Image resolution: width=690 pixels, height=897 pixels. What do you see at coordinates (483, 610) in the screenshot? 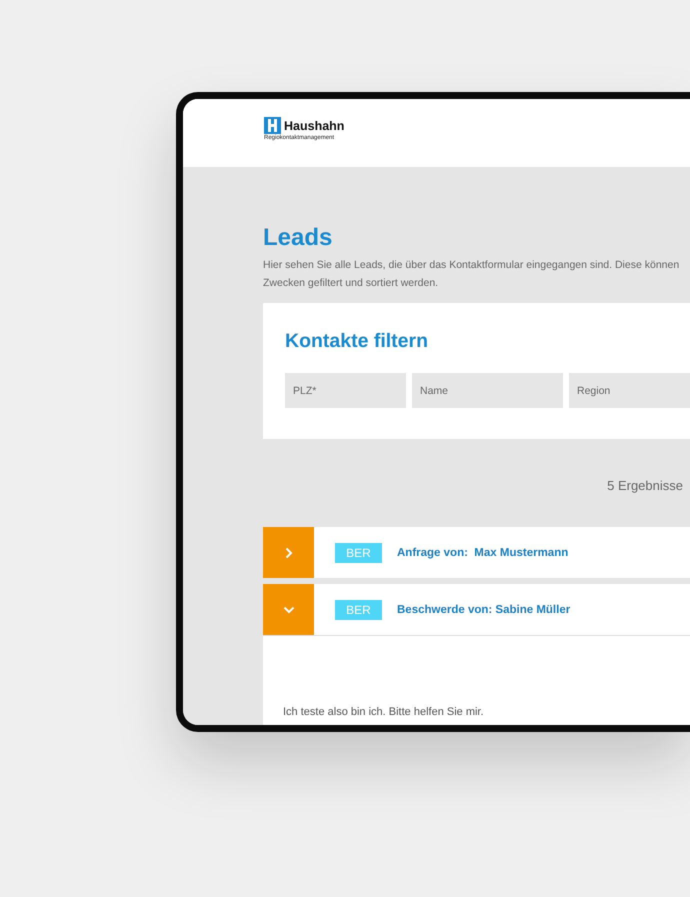
I see `lead-title: Beschwerde von: Sabine Müller` at bounding box center [483, 610].